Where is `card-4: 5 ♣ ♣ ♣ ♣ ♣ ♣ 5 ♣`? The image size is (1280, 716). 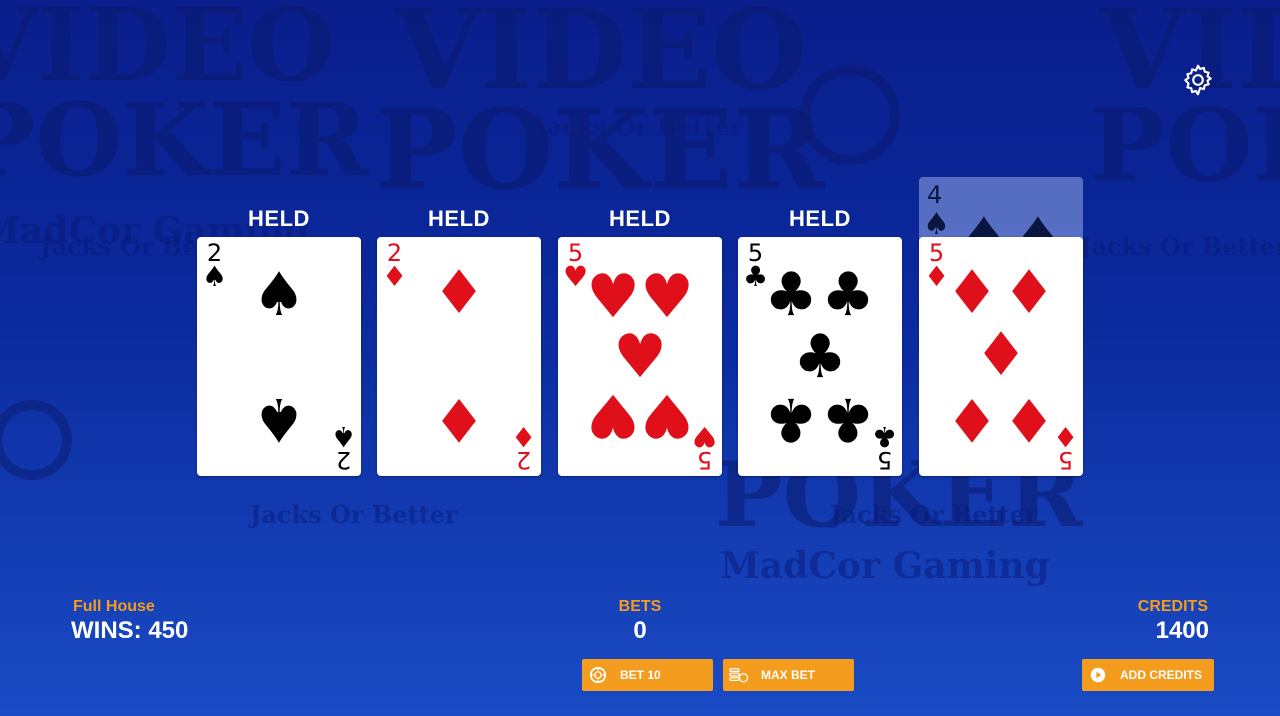 card-4: 5 ♣ ♣ ♣ ♣ ♣ ♣ 5 ♣ is located at coordinates (820, 356).